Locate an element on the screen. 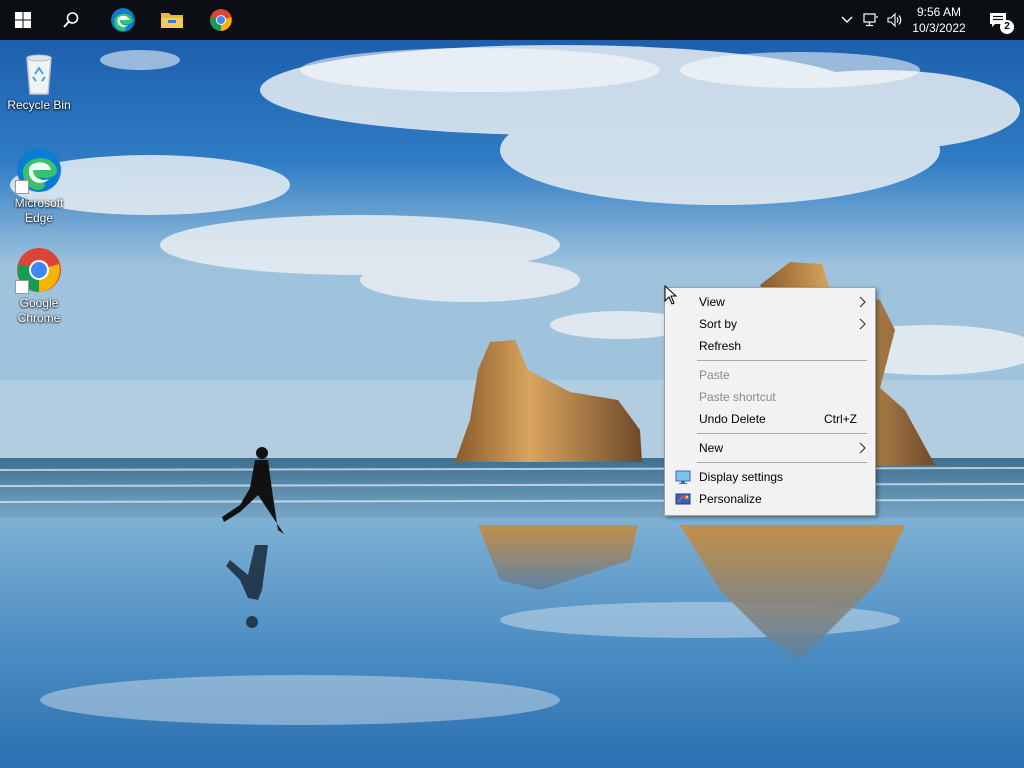 This screenshot has height=768, width=1024. taskbar-file-explorer-button is located at coordinates (172, 20).